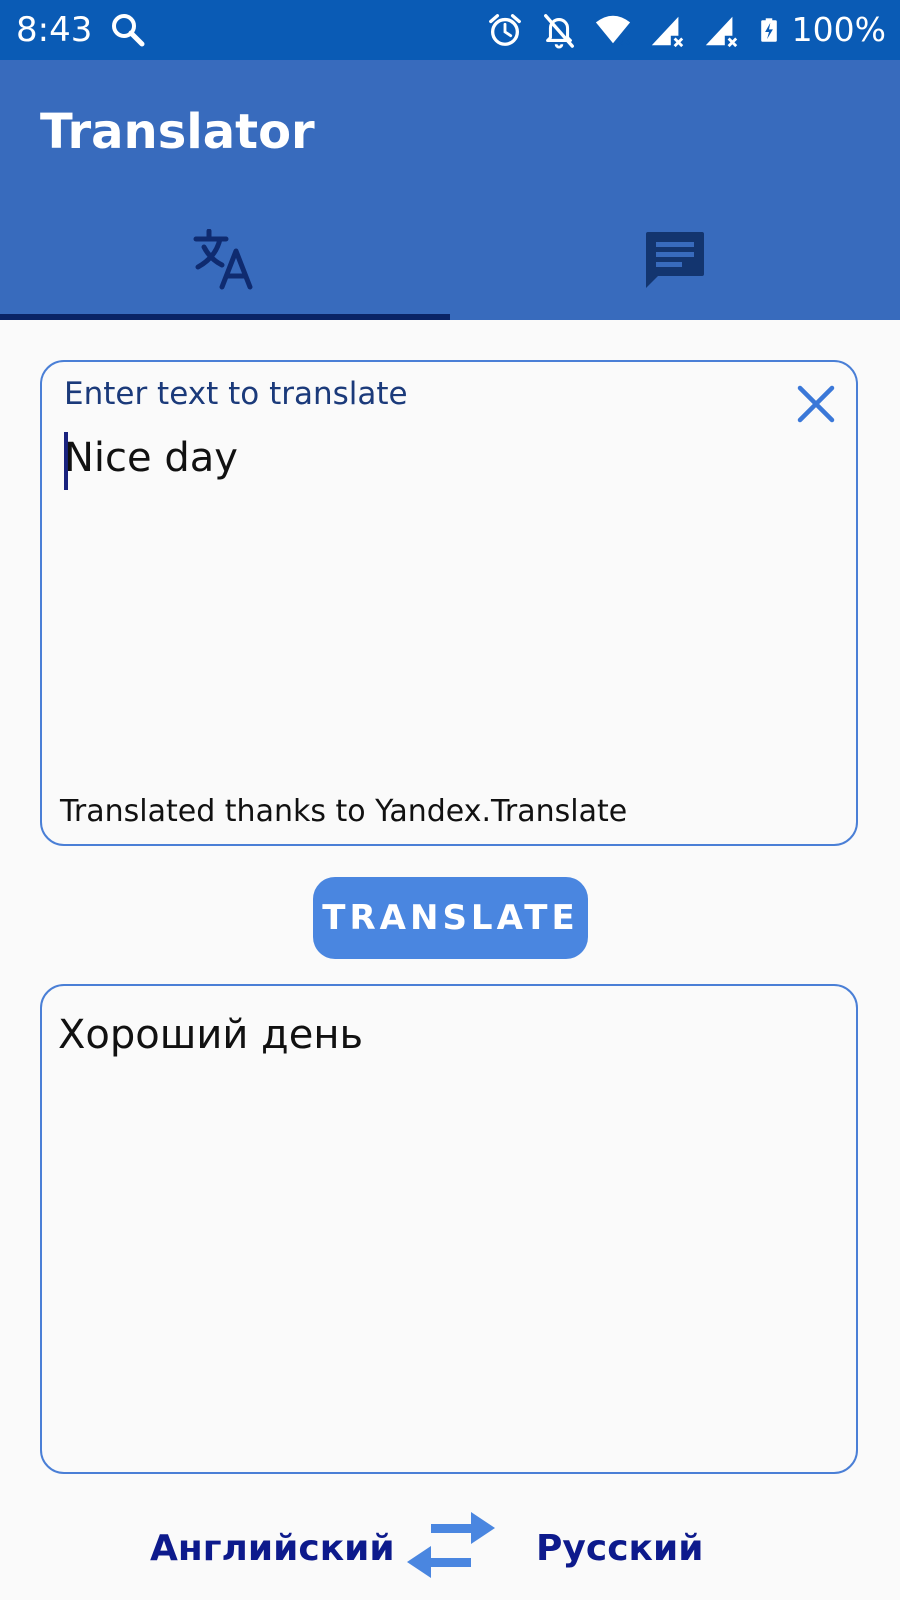  I want to click on chat-icon, so click(675, 260).